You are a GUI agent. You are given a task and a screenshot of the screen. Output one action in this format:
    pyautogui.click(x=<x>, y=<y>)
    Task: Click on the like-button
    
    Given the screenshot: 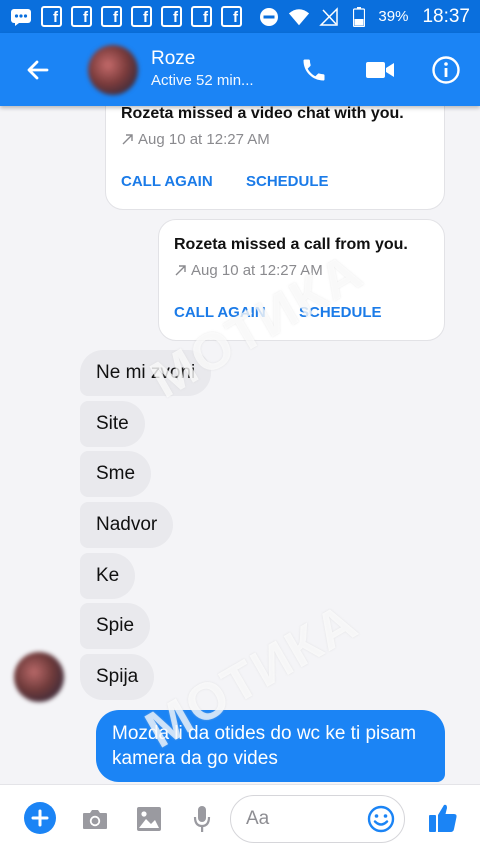 What is the action you would take?
    pyautogui.click(x=443, y=818)
    